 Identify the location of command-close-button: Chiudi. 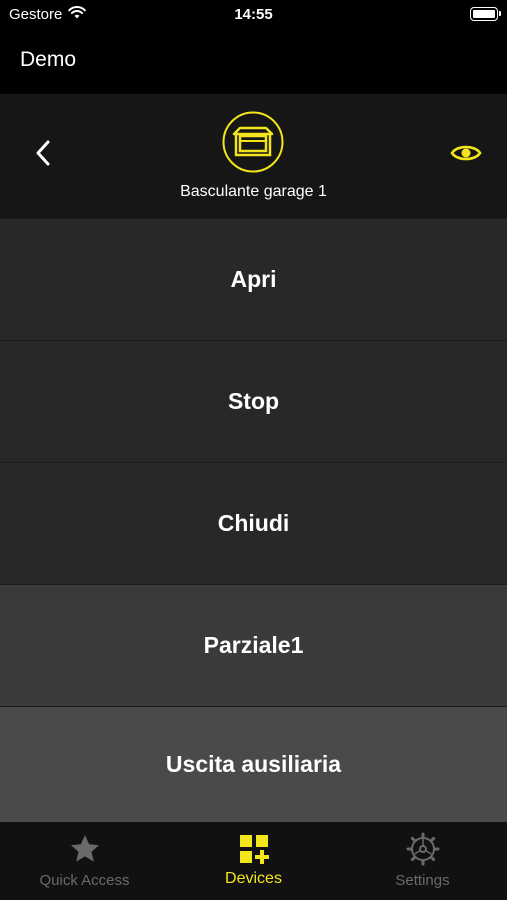
(253, 523).